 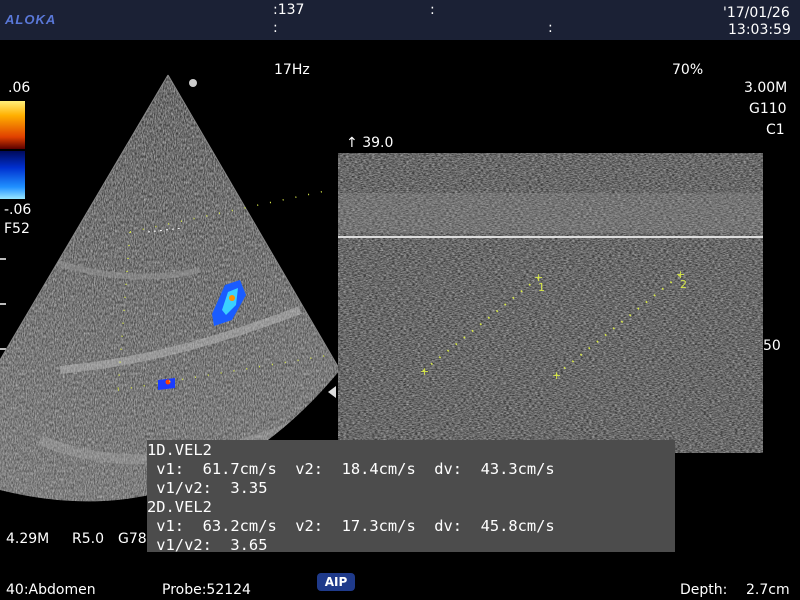 I want to click on measurement-line: 2D.VEL2, so click(x=179, y=507).